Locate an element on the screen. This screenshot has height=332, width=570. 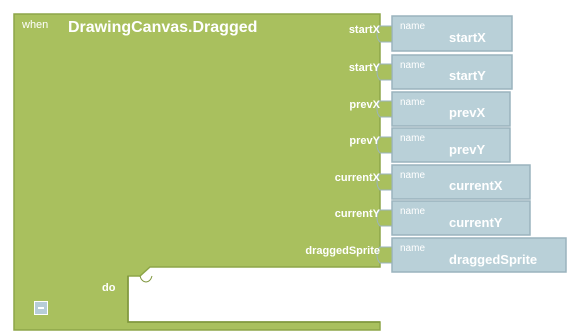
event-name: DrawingCanvas.Dragged is located at coordinates (163, 27).